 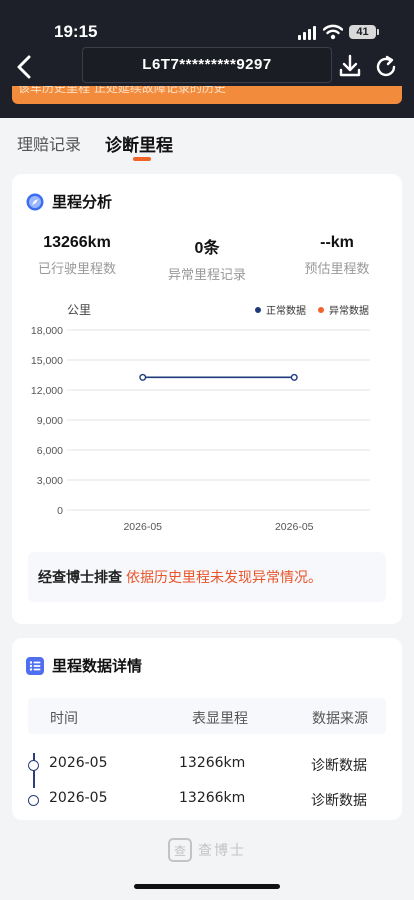 What do you see at coordinates (218, 377) in the screenshot?
I see `chart-series` at bounding box center [218, 377].